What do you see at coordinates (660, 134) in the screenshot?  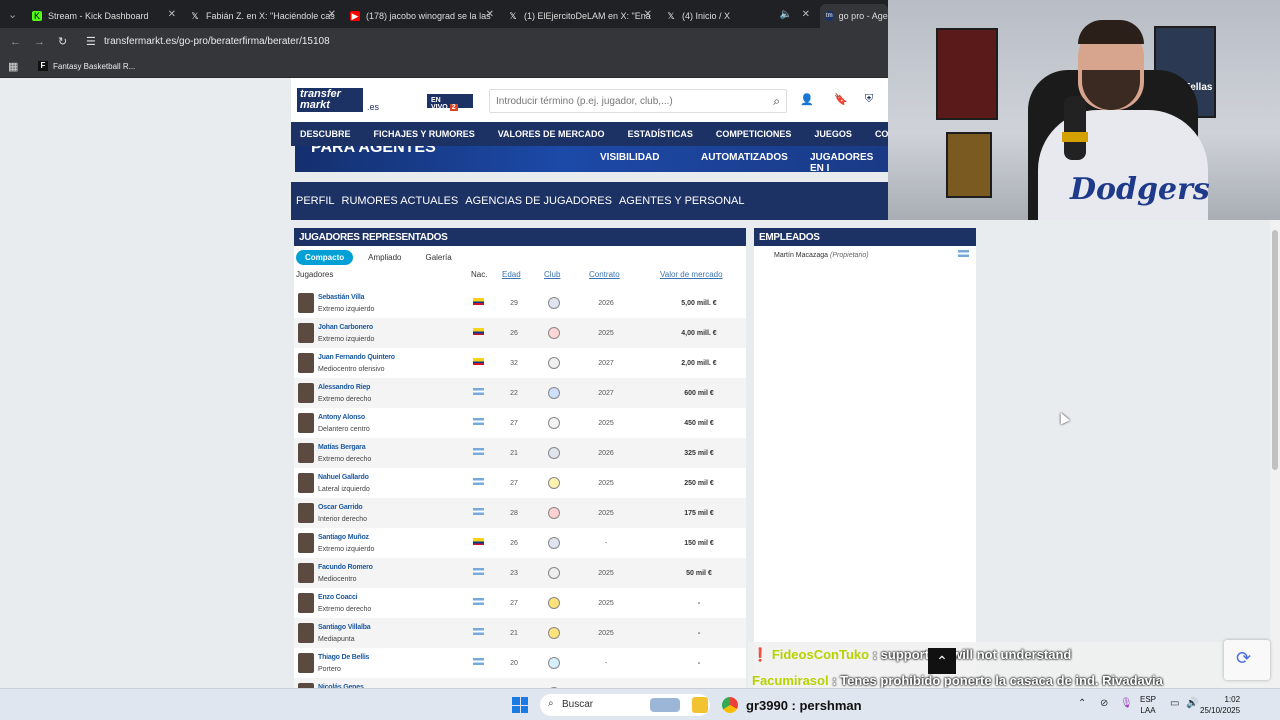 I see `nav-estadisticas: ESTADÍSTICAS` at bounding box center [660, 134].